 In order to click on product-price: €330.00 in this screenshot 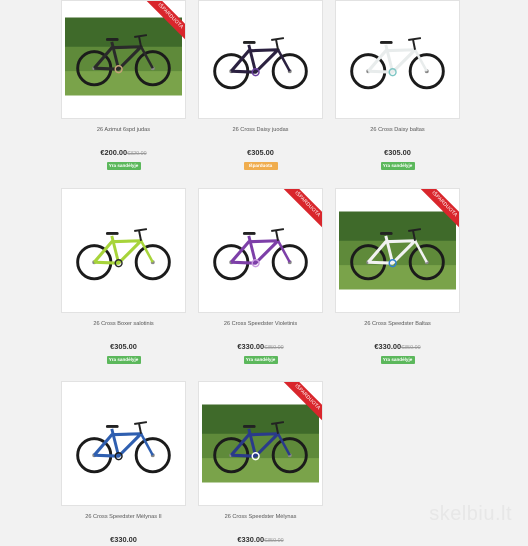, I will do `click(123, 539)`.